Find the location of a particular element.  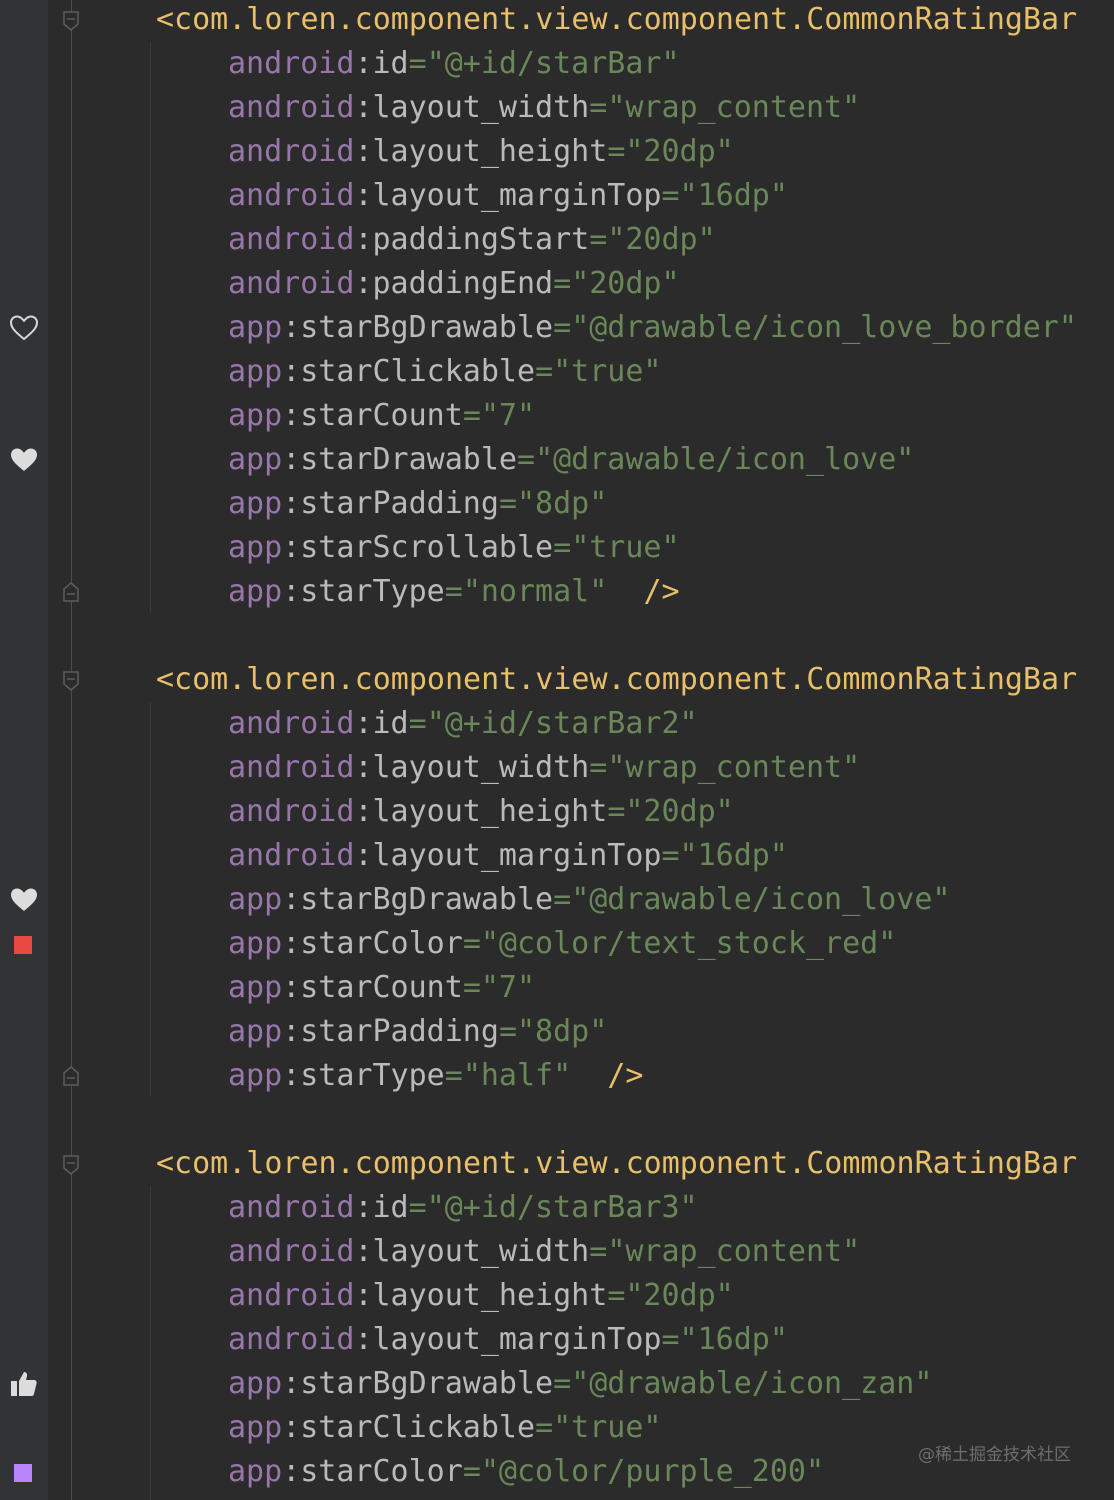

code-line-attribute: android:paddingEnd="20dp" is located at coordinates (557, 284).